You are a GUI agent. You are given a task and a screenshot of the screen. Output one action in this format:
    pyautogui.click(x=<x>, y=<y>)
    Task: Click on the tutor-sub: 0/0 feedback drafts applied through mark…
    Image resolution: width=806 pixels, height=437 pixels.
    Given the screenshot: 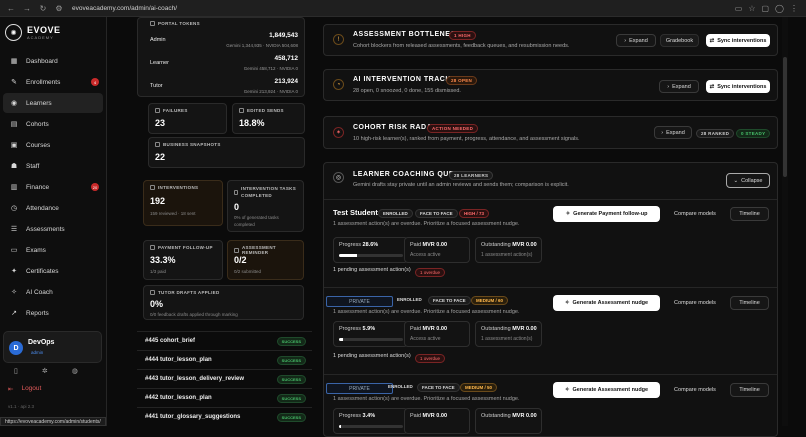 What is the action you would take?
    pyautogui.click(x=194, y=314)
    